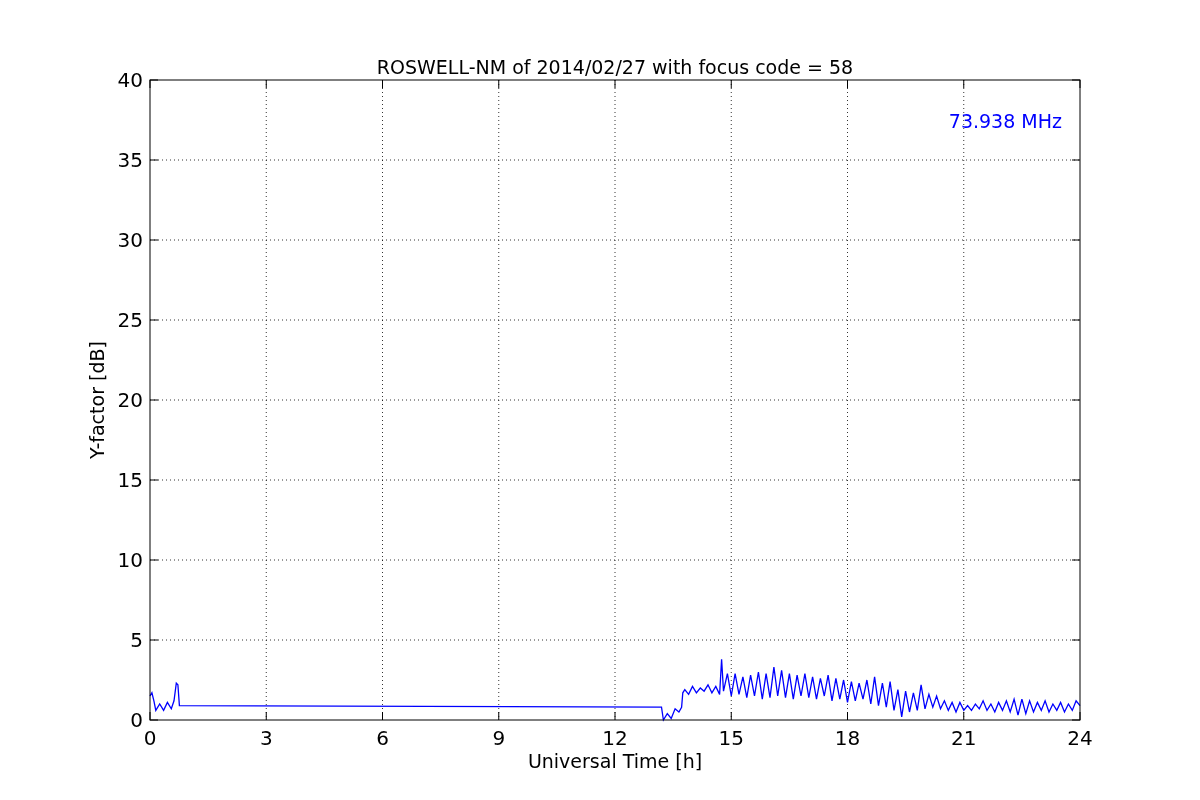 The image size is (1200, 800). What do you see at coordinates (1080, 738) in the screenshot?
I see `tick-label: 24` at bounding box center [1080, 738].